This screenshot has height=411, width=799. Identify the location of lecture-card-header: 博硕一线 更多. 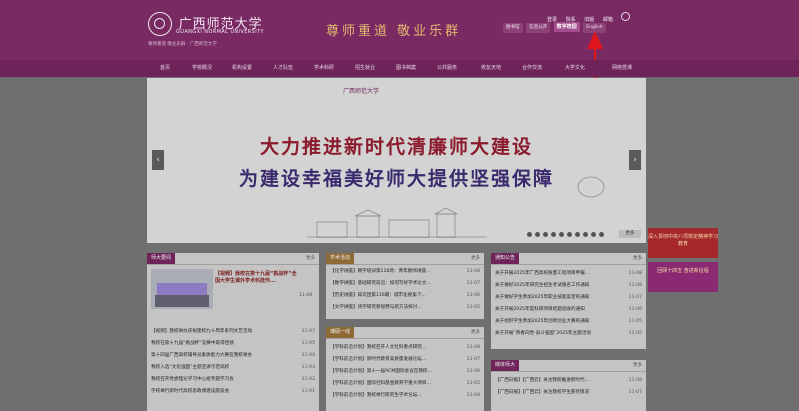
(405, 333).